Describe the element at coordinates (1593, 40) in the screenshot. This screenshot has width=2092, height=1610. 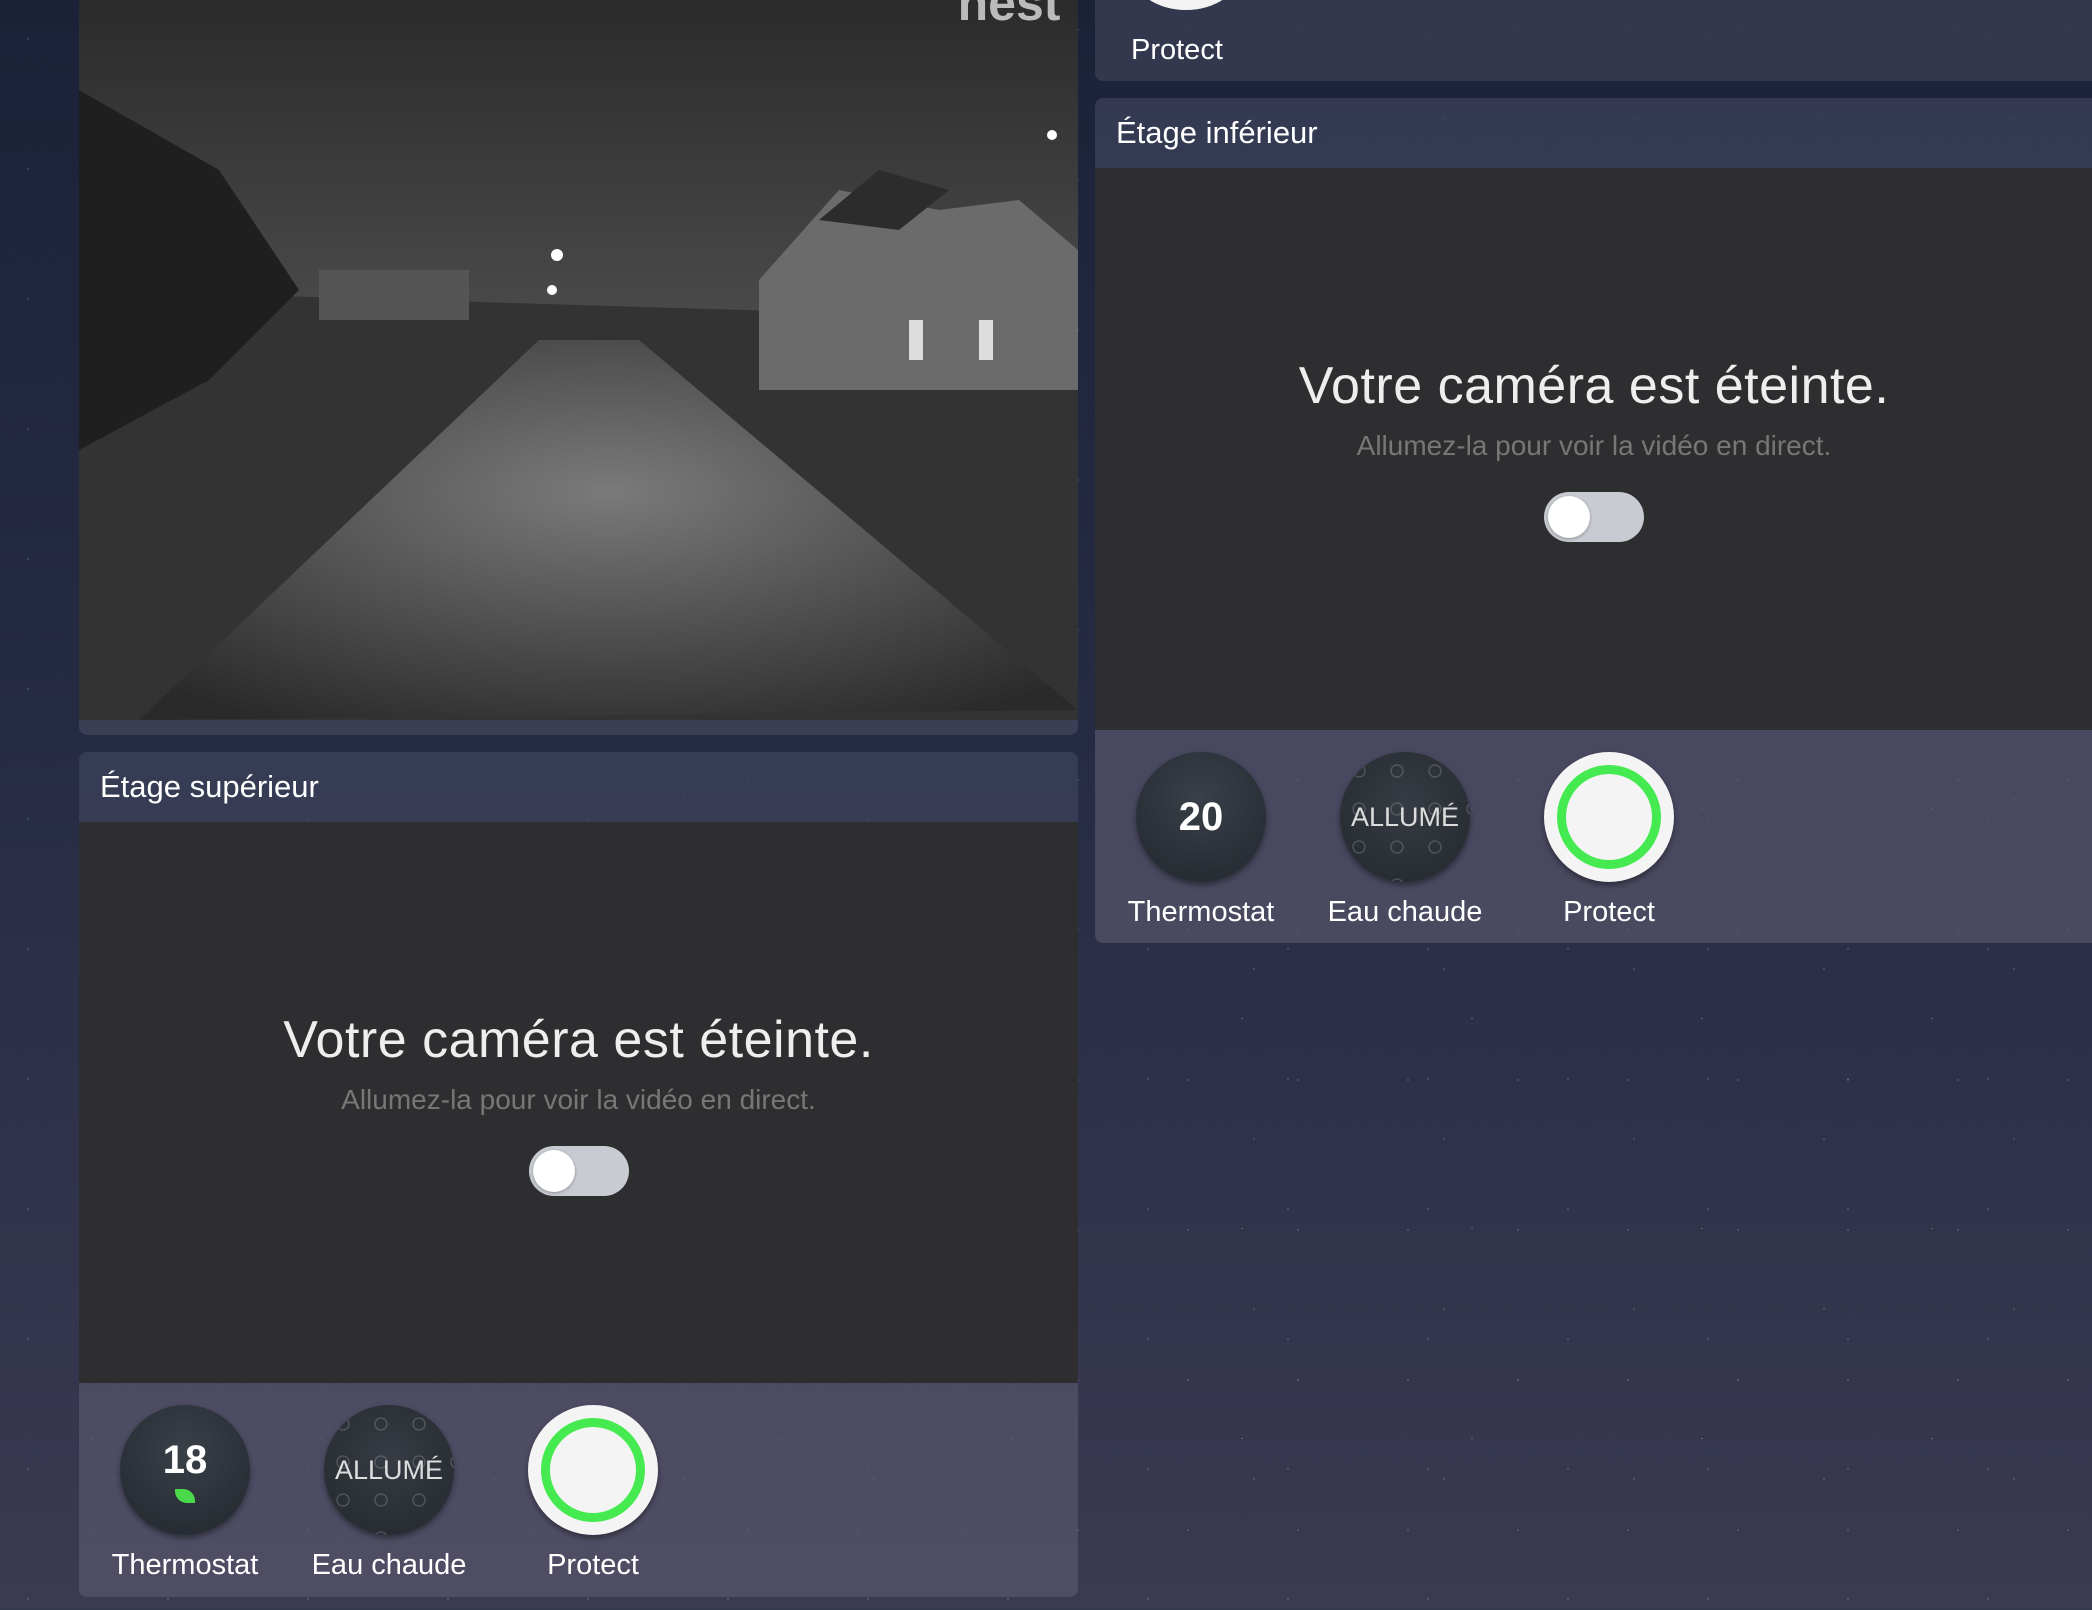
I see `device-card-partial: Protect` at that location.